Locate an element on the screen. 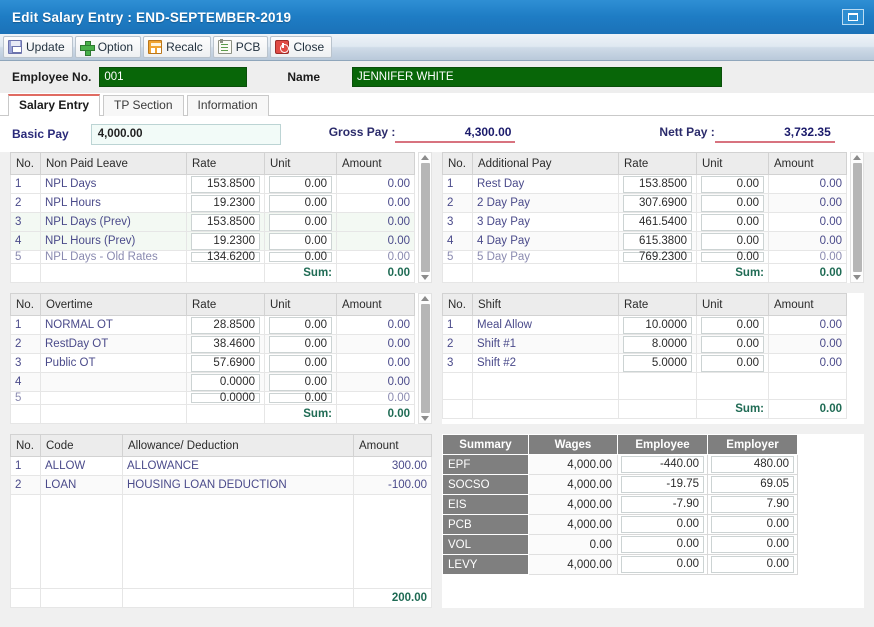  table-row: 4 4 Day Pay 615.3800 0.00 0.00 is located at coordinates (644, 241).